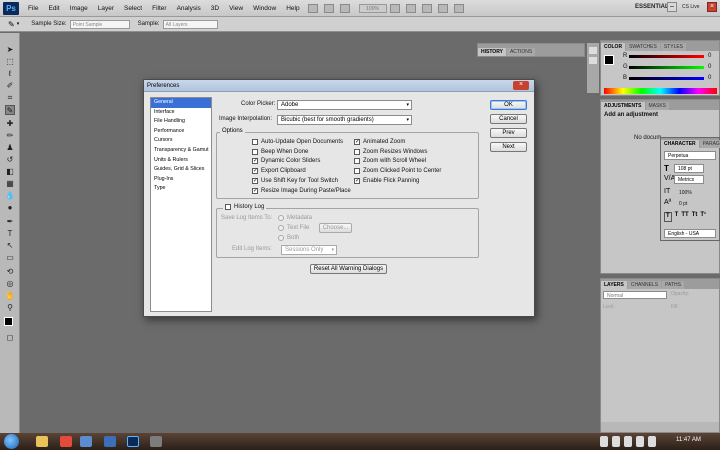  Describe the element at coordinates (181, 122) in the screenshot. I see `nav-item-file-handling: File Handling` at that location.